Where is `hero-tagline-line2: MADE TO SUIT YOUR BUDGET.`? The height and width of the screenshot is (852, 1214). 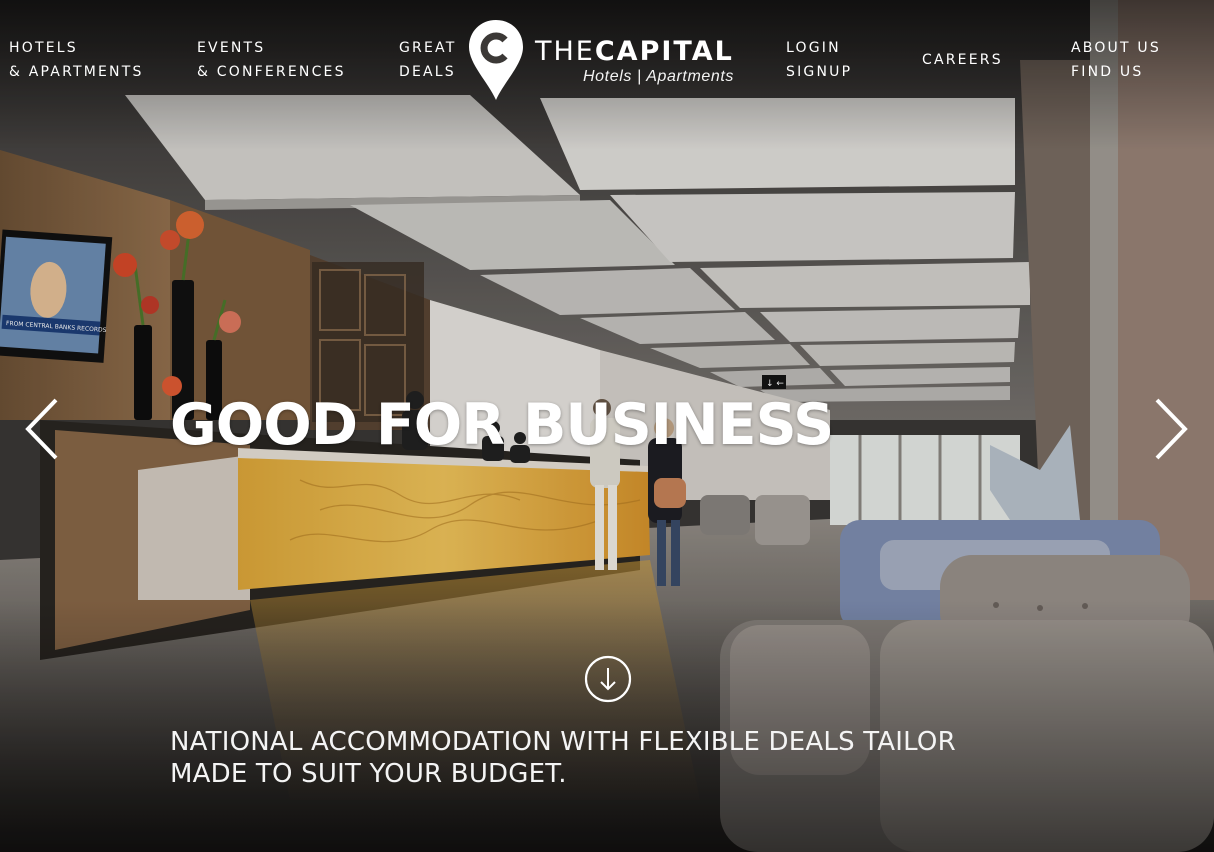 hero-tagline-line2: MADE TO SUIT YOUR BUDGET. is located at coordinates (368, 774).